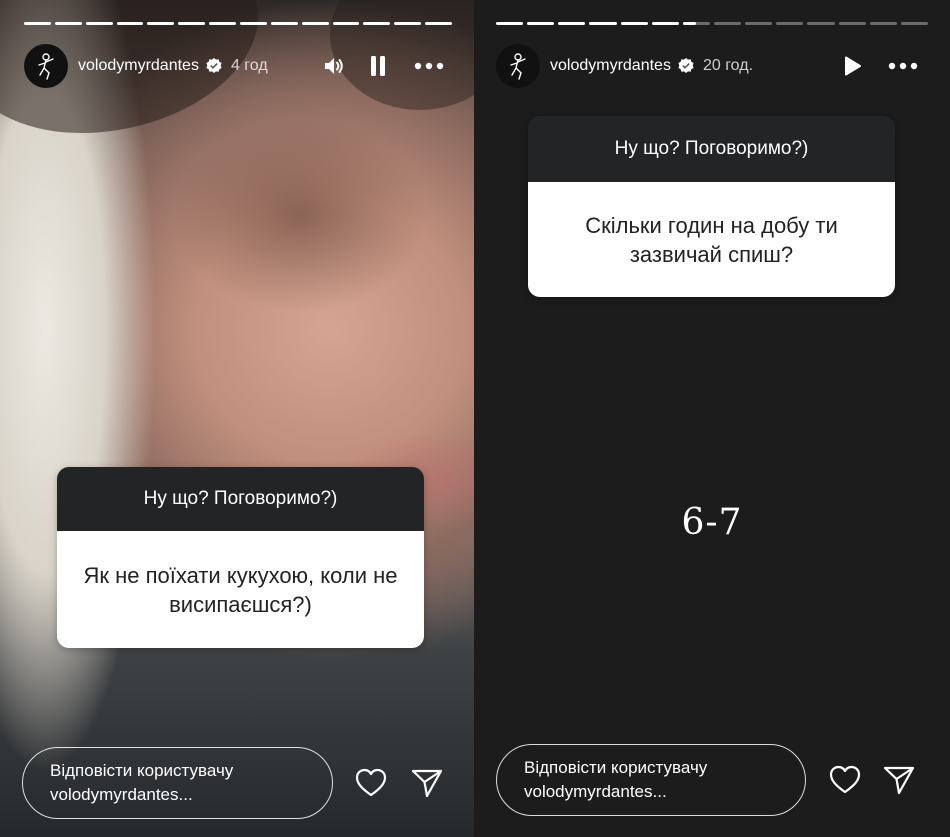 The width and height of the screenshot is (950, 837). What do you see at coordinates (711, 239) in the screenshot?
I see `question-sticker-text: Скільки годин на добу ти зазвичай спиш?` at bounding box center [711, 239].